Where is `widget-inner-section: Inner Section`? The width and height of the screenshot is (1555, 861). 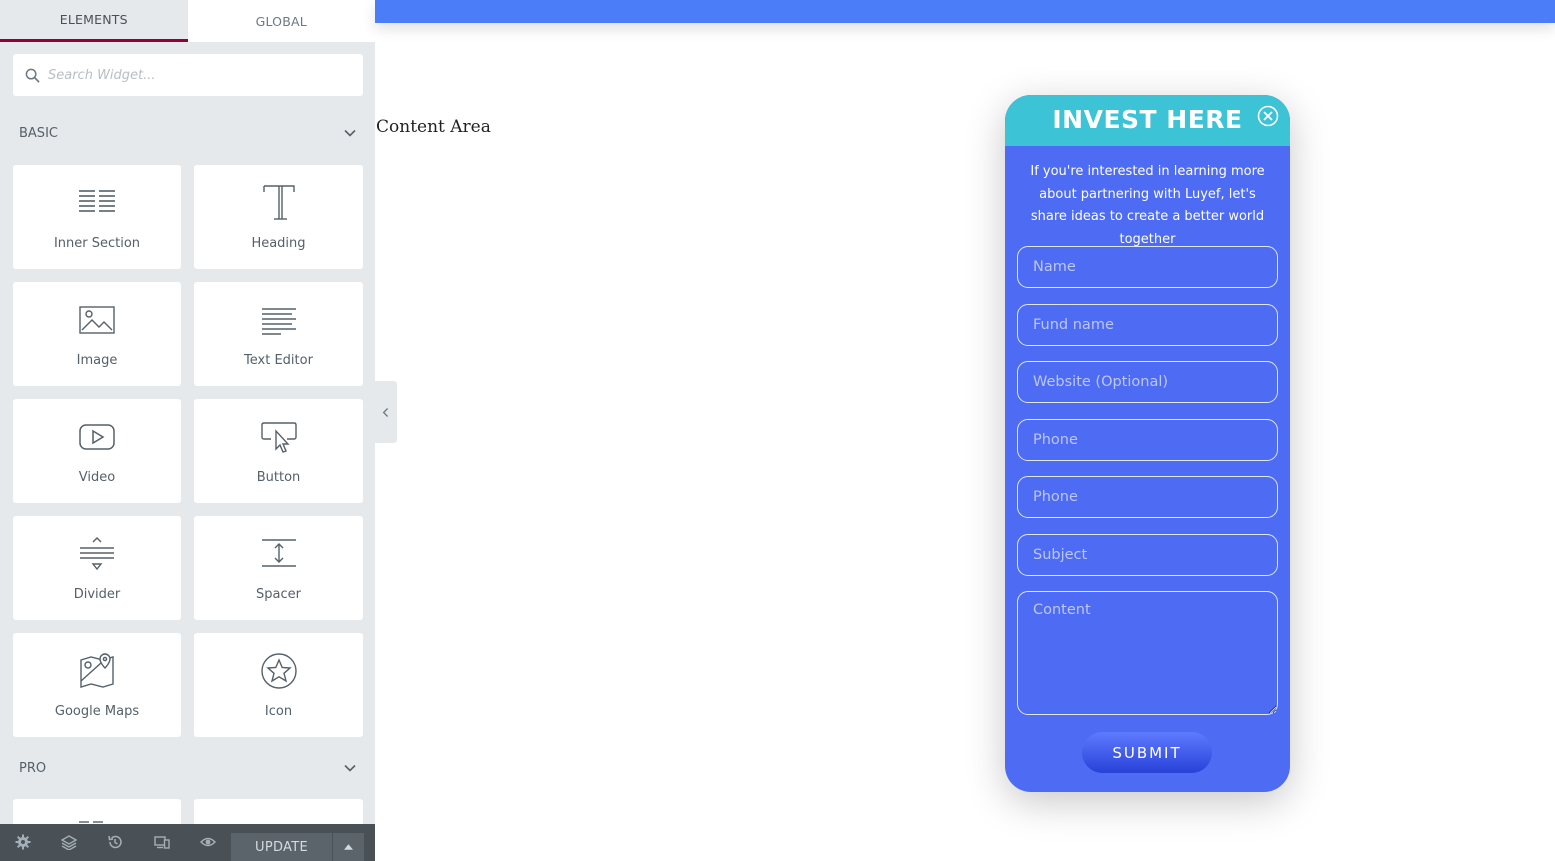 widget-inner-section: Inner Section is located at coordinates (97, 217).